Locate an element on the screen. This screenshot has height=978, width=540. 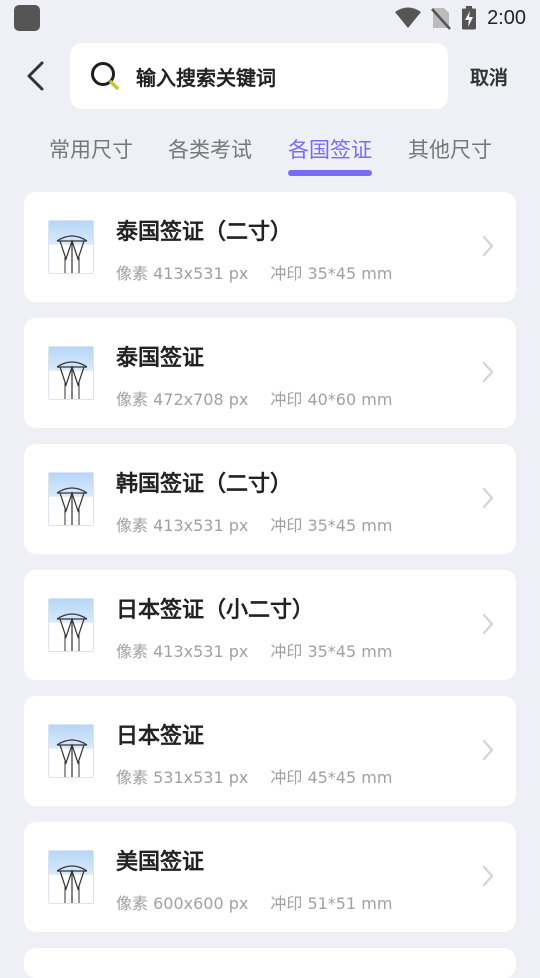
search-input: 输入搜索关键词 is located at coordinates (259, 76).